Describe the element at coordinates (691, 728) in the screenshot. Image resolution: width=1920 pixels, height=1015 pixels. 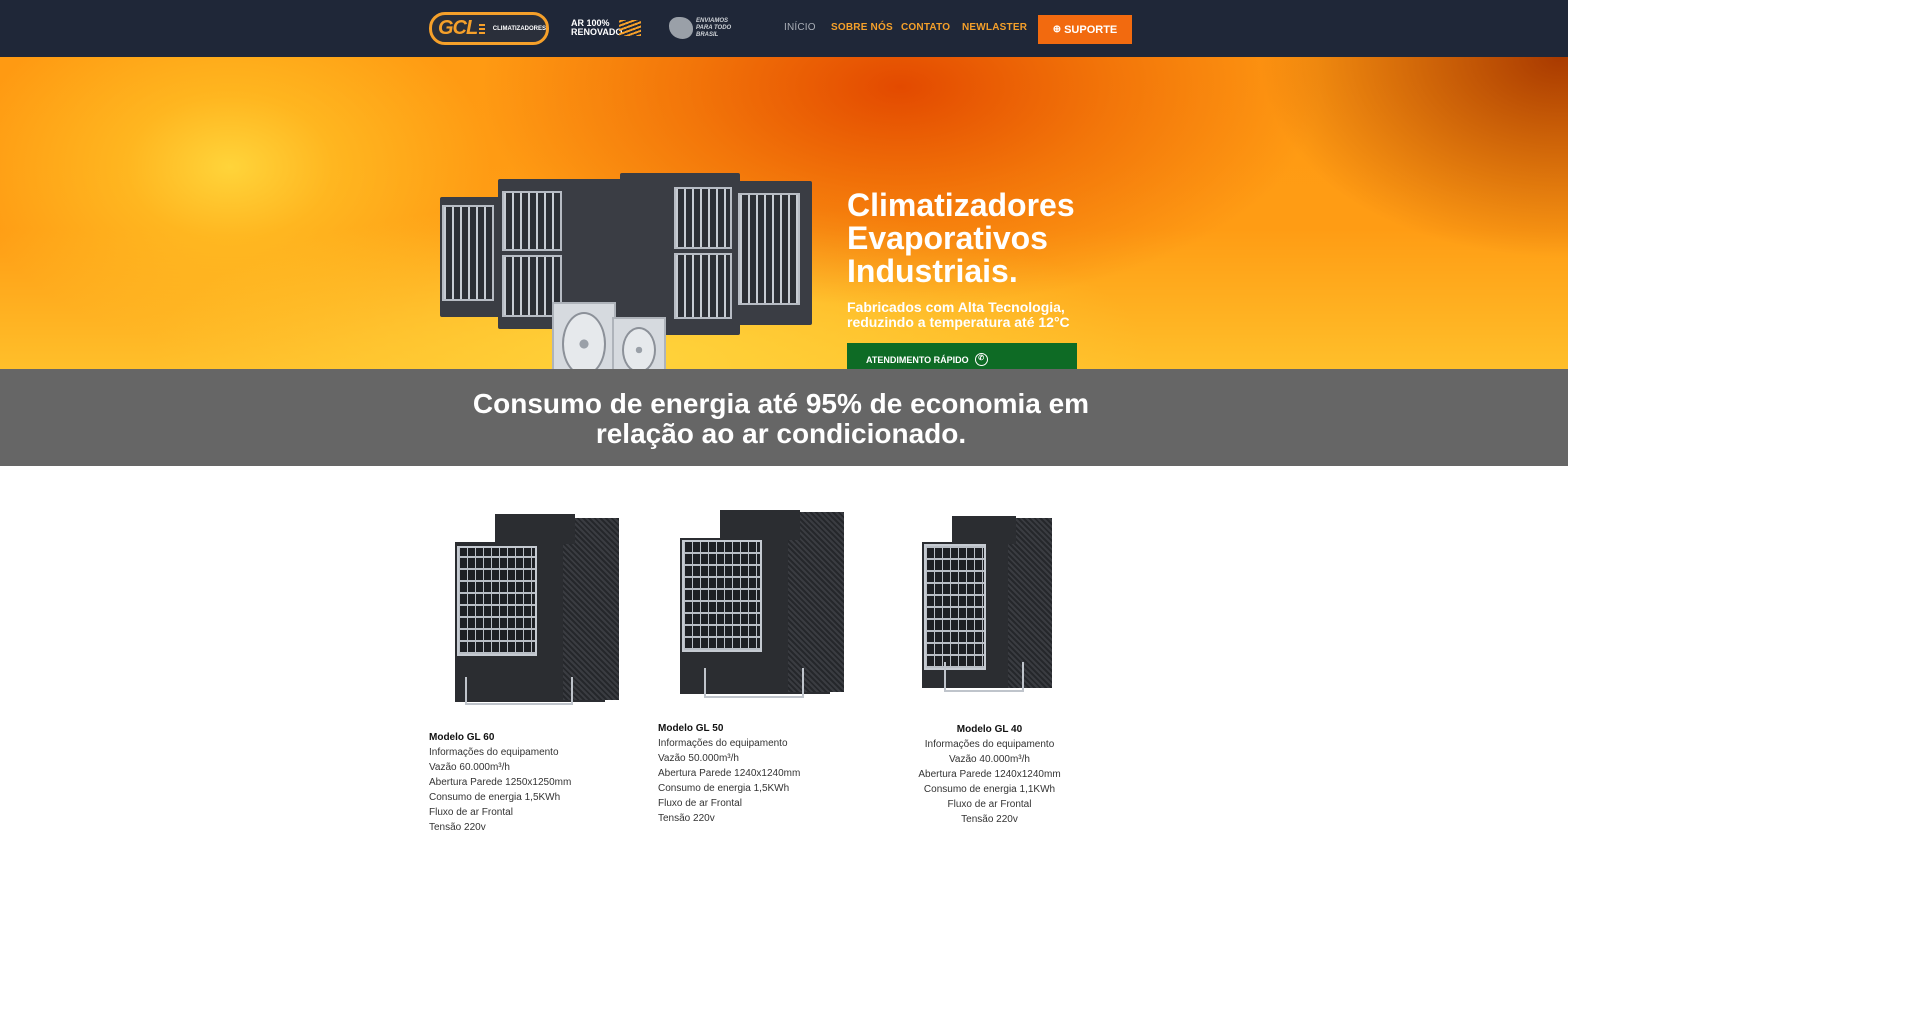
I see `product-model: Modelo GL 50` at that location.